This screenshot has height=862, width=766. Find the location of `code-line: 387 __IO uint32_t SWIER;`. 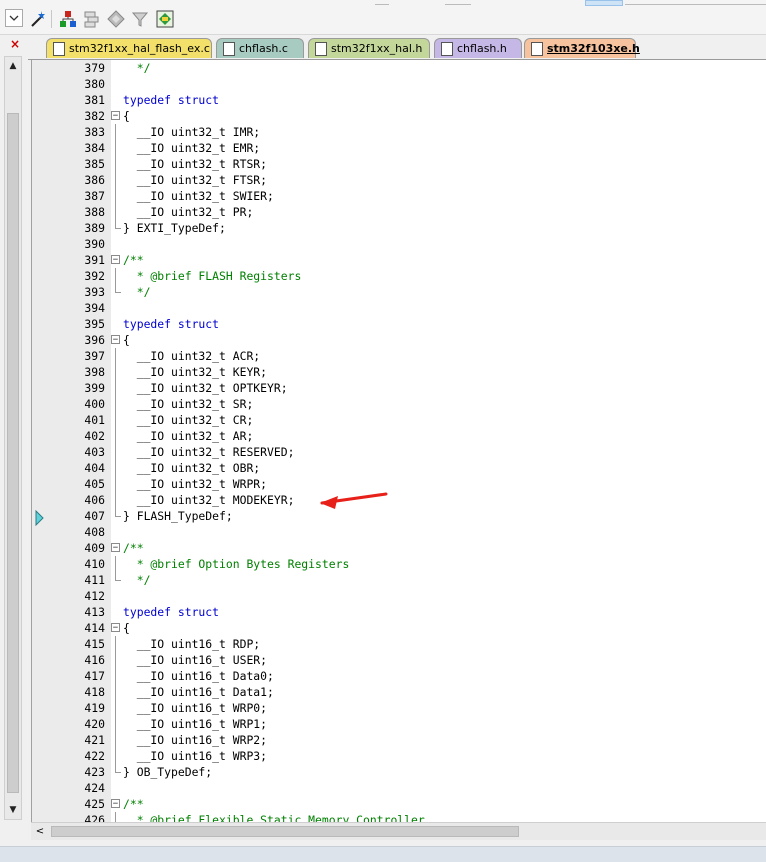

code-line: 387 __IO uint32_t SWIER; is located at coordinates (399, 196).